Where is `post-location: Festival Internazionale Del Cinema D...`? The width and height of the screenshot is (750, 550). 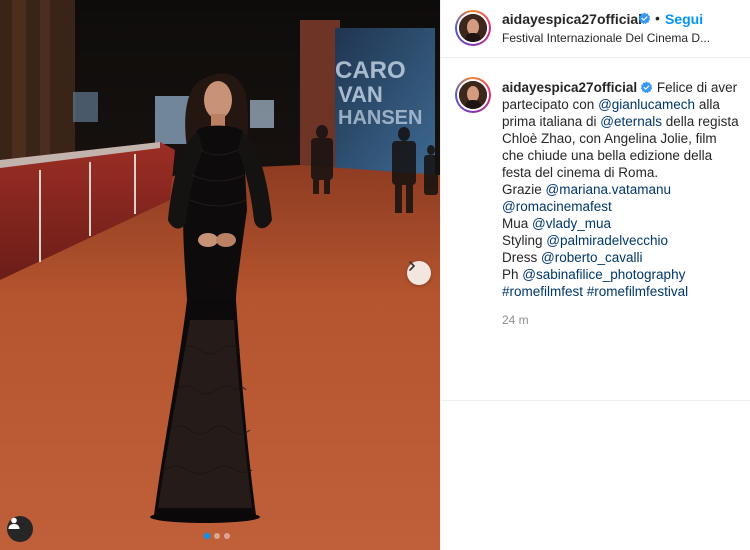
post-location: Festival Internazionale Del Cinema D... is located at coordinates (622, 38).